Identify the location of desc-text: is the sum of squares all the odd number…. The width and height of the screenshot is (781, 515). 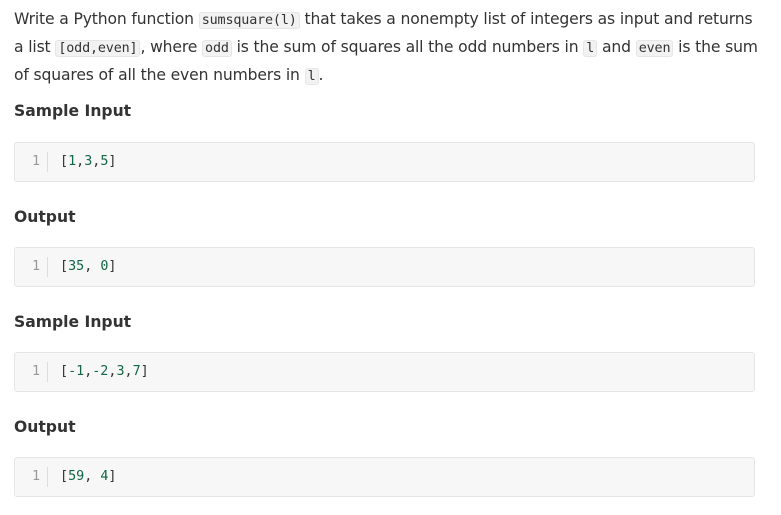
(407, 47).